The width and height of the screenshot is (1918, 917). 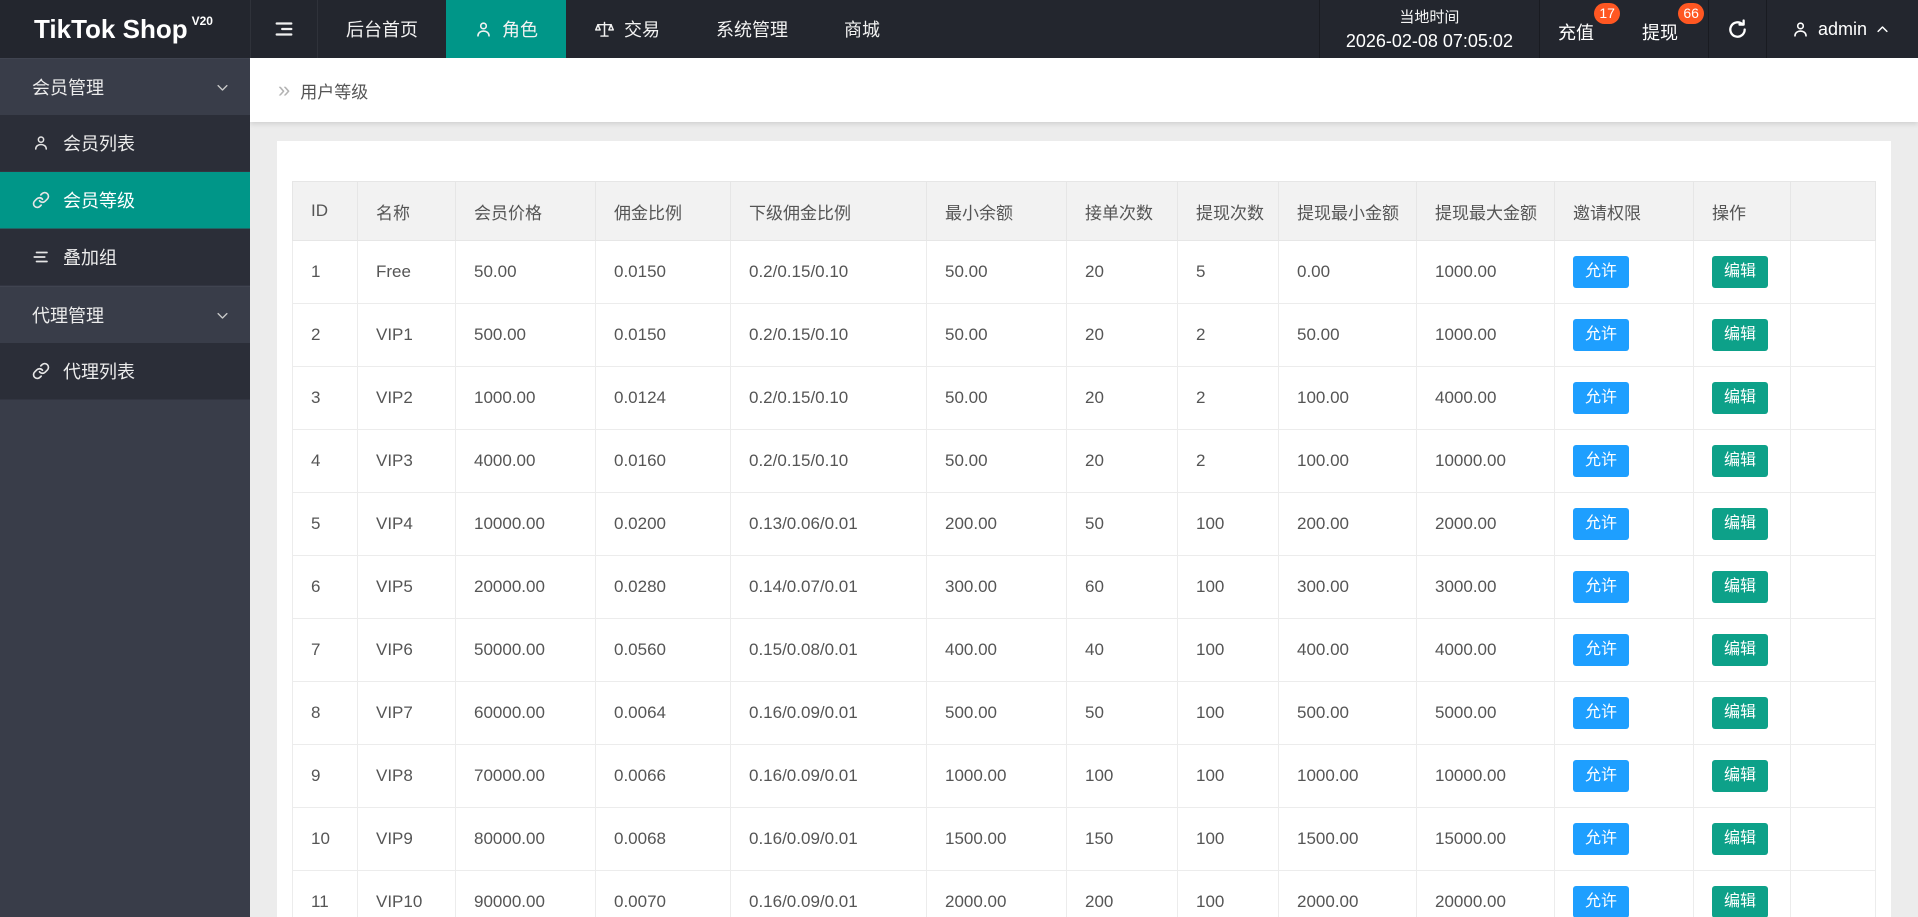 What do you see at coordinates (1122, 893) in the screenshot?
I see `cell: 200` at bounding box center [1122, 893].